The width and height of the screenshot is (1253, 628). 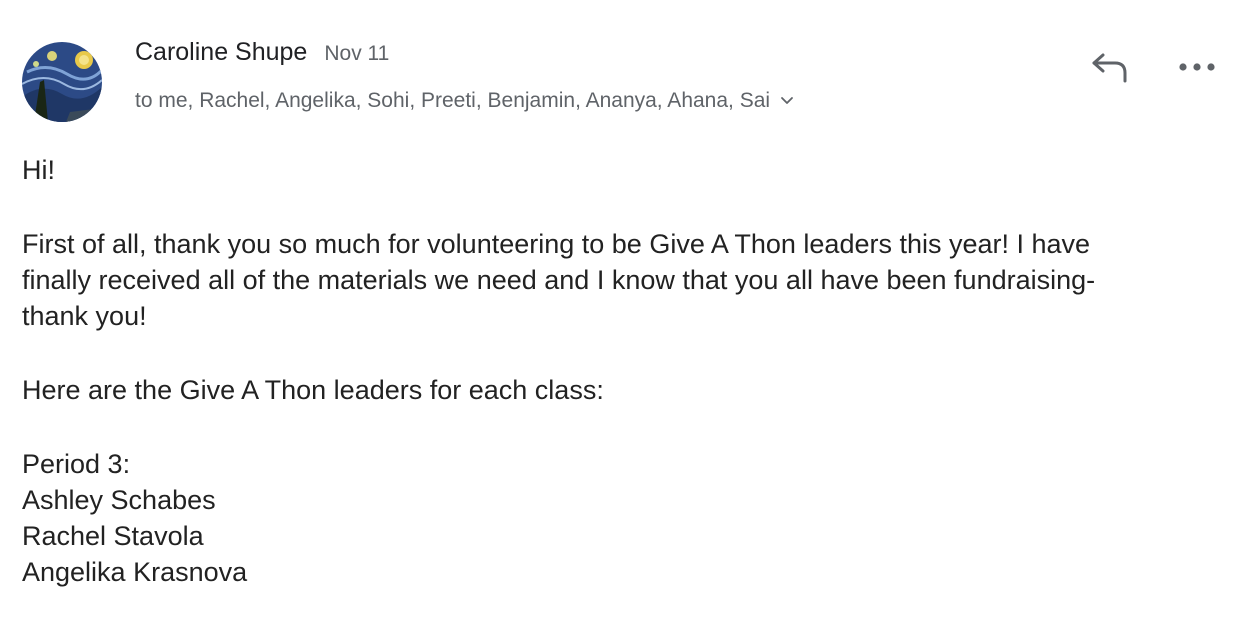 I want to click on sender-avatar, so click(x=62, y=82).